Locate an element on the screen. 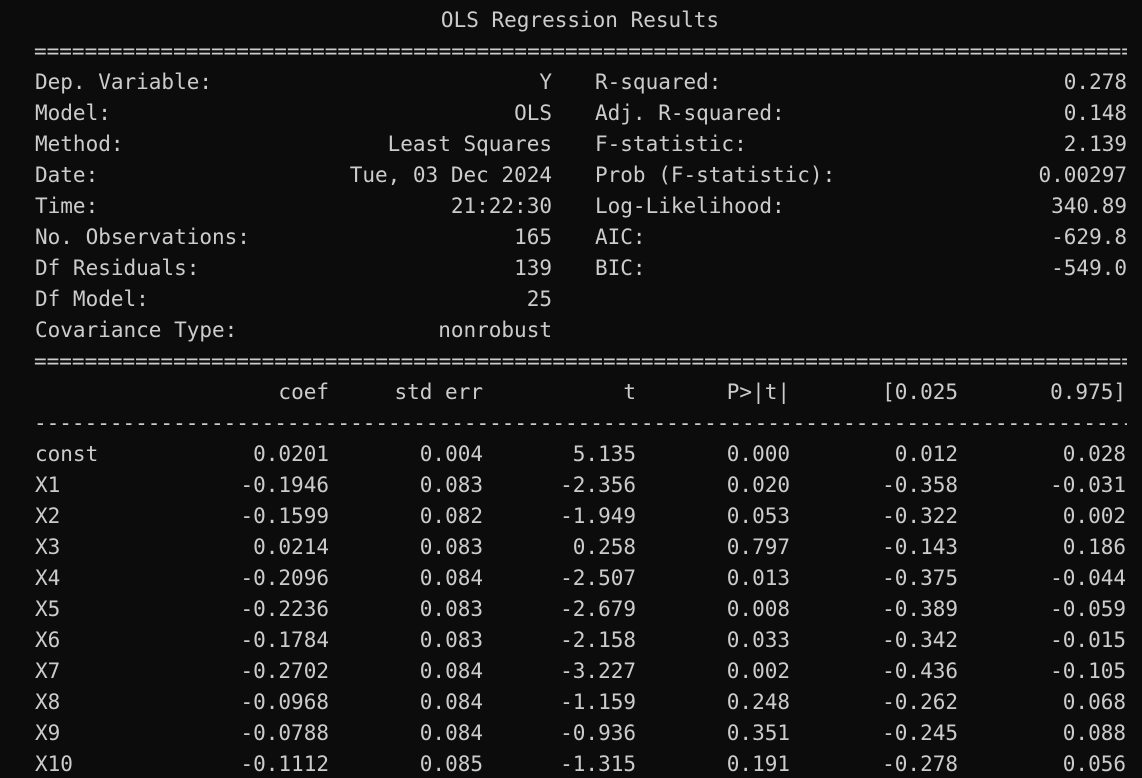 Image resolution: width=1142 pixels, height=778 pixels. coef-cell: 0.248 is located at coordinates (758, 702).